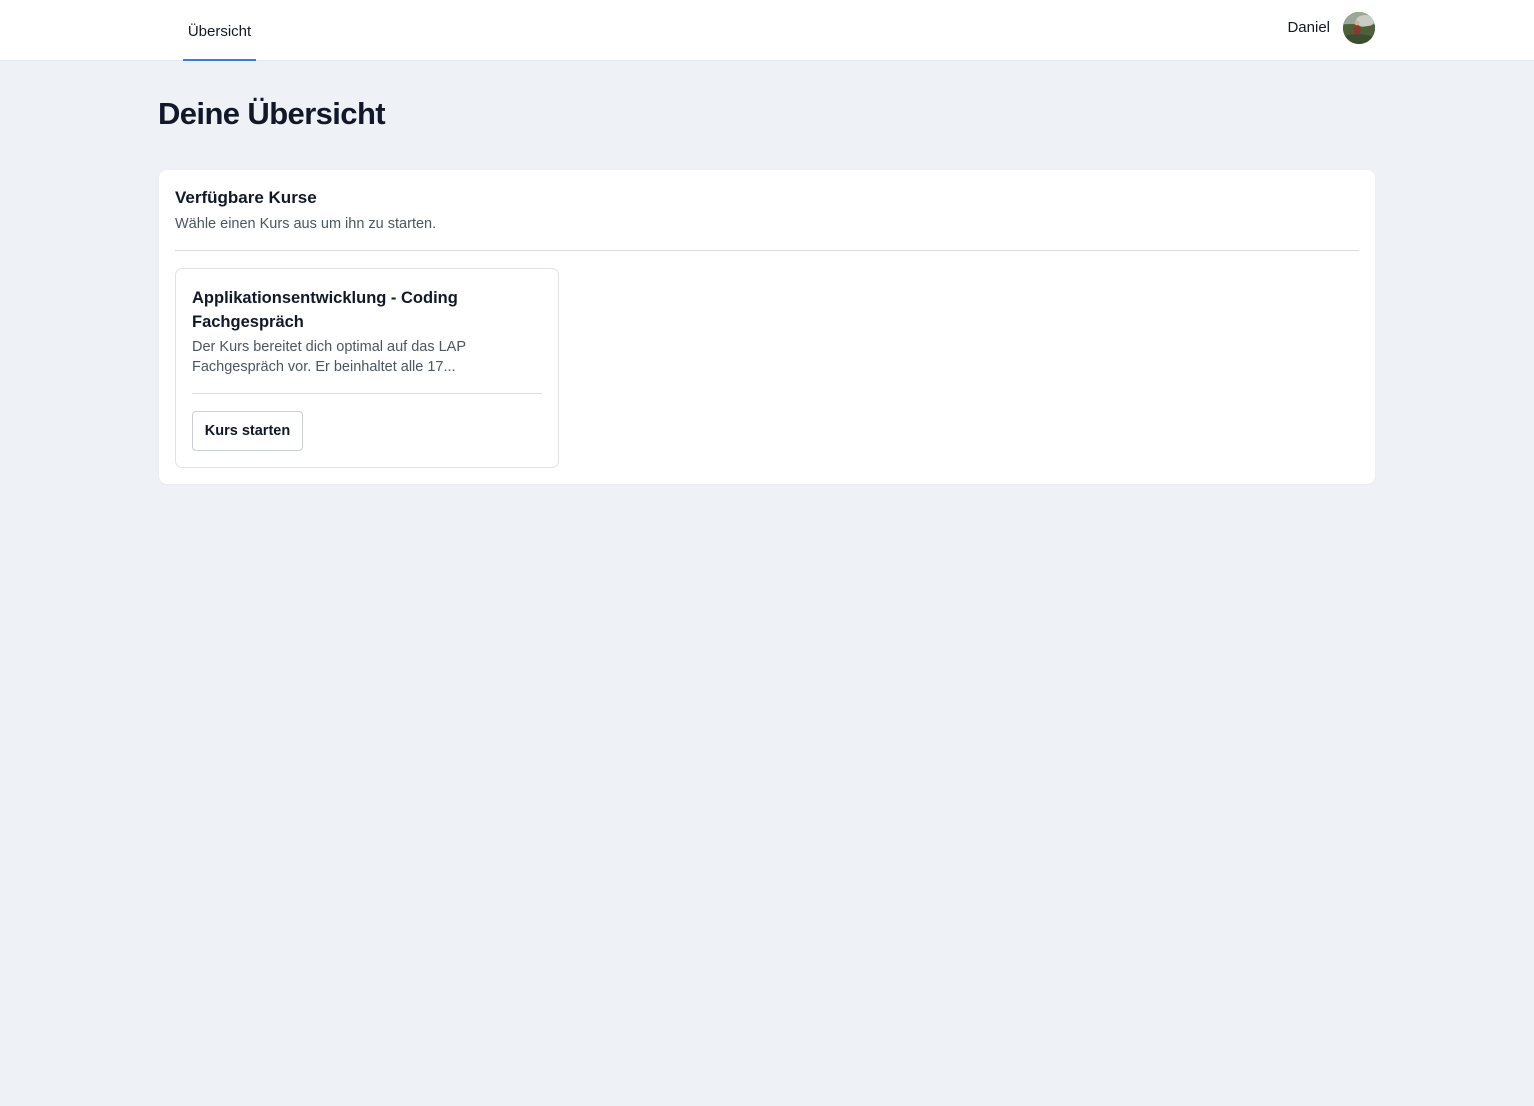 The width and height of the screenshot is (1534, 1106). I want to click on user-name: Daniel, so click(1308, 27).